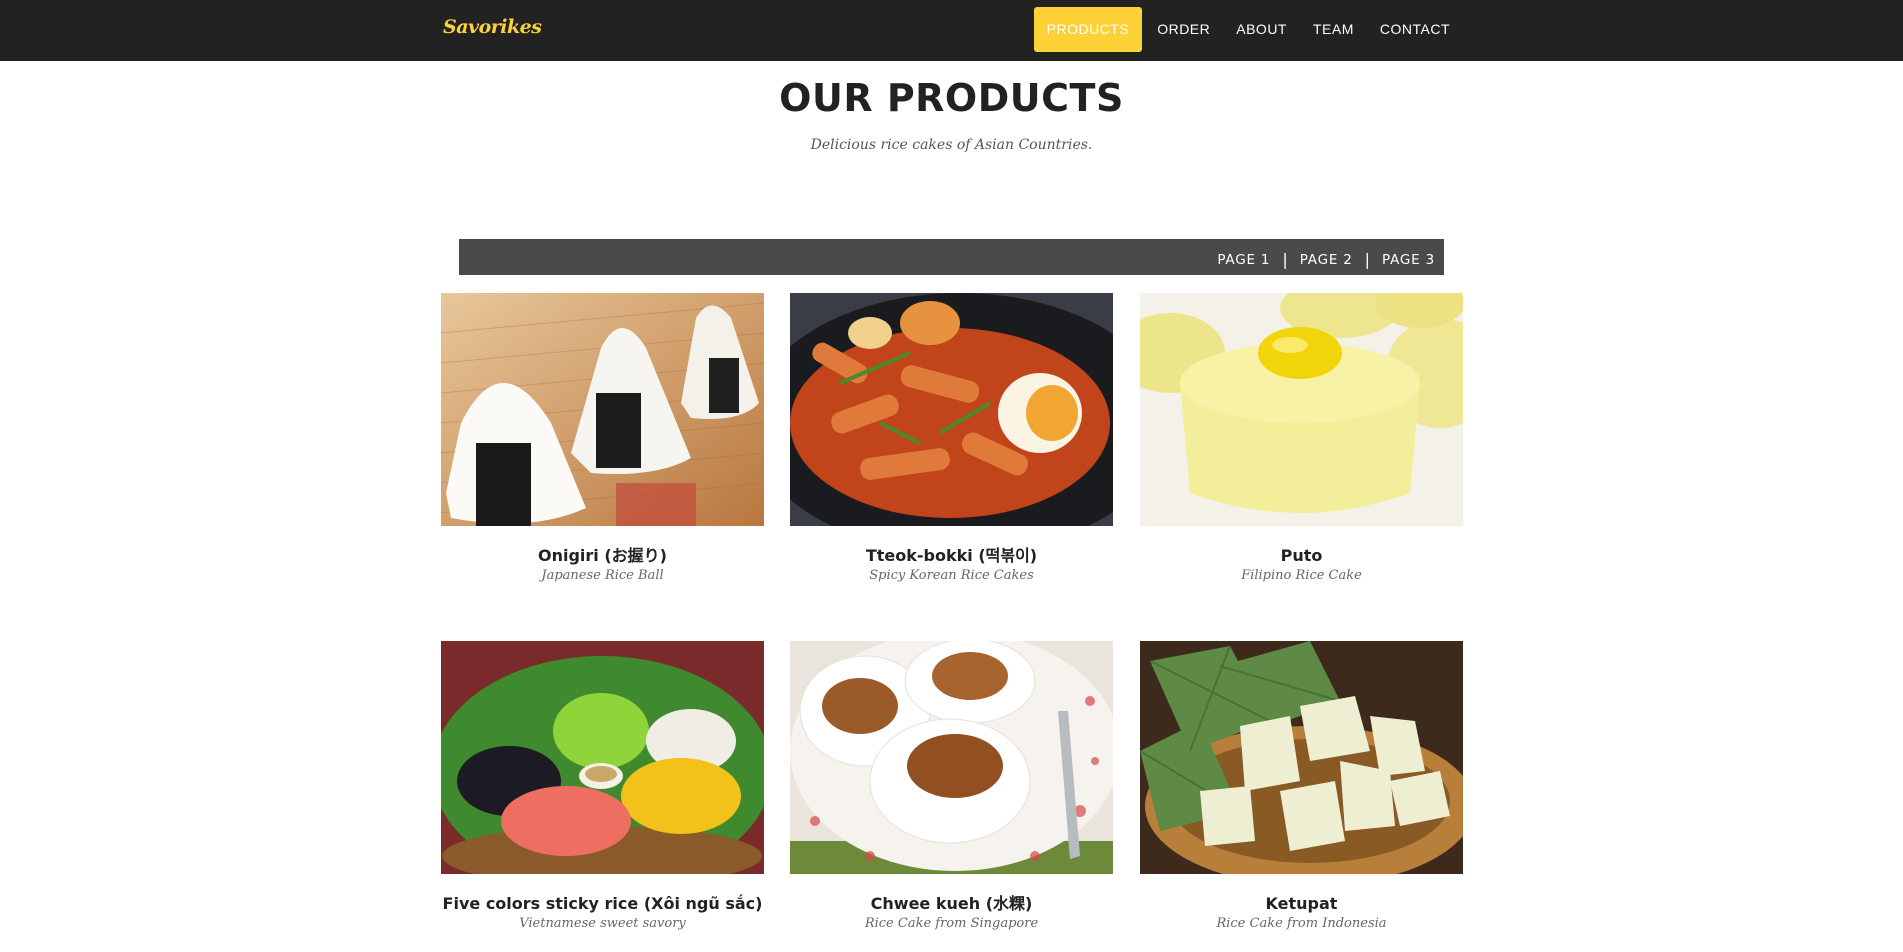 Image resolution: width=1903 pixels, height=952 pixels. What do you see at coordinates (1301, 555) in the screenshot?
I see `product-name: Puto` at bounding box center [1301, 555].